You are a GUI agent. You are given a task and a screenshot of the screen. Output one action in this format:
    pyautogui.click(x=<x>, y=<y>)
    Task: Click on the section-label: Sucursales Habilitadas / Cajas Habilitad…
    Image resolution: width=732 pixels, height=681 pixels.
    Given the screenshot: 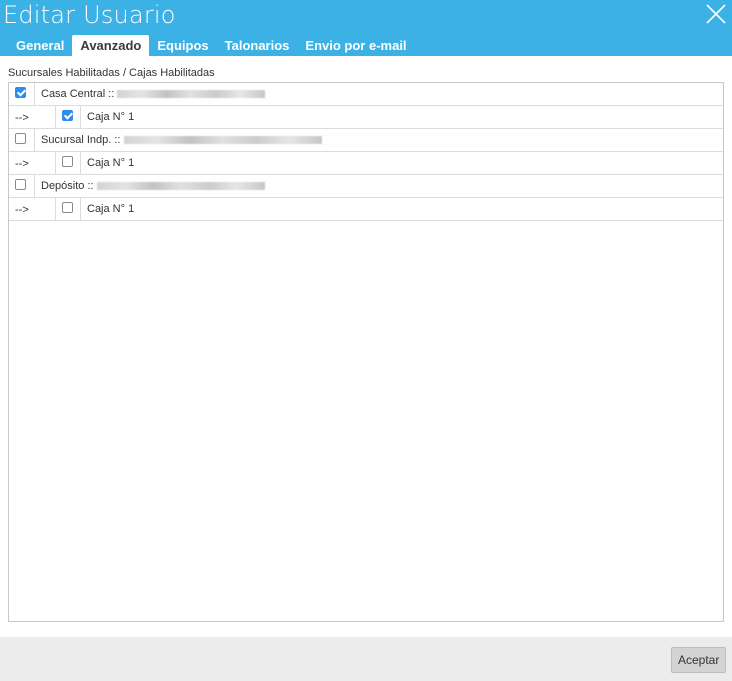 What is the action you would take?
    pyautogui.click(x=111, y=73)
    